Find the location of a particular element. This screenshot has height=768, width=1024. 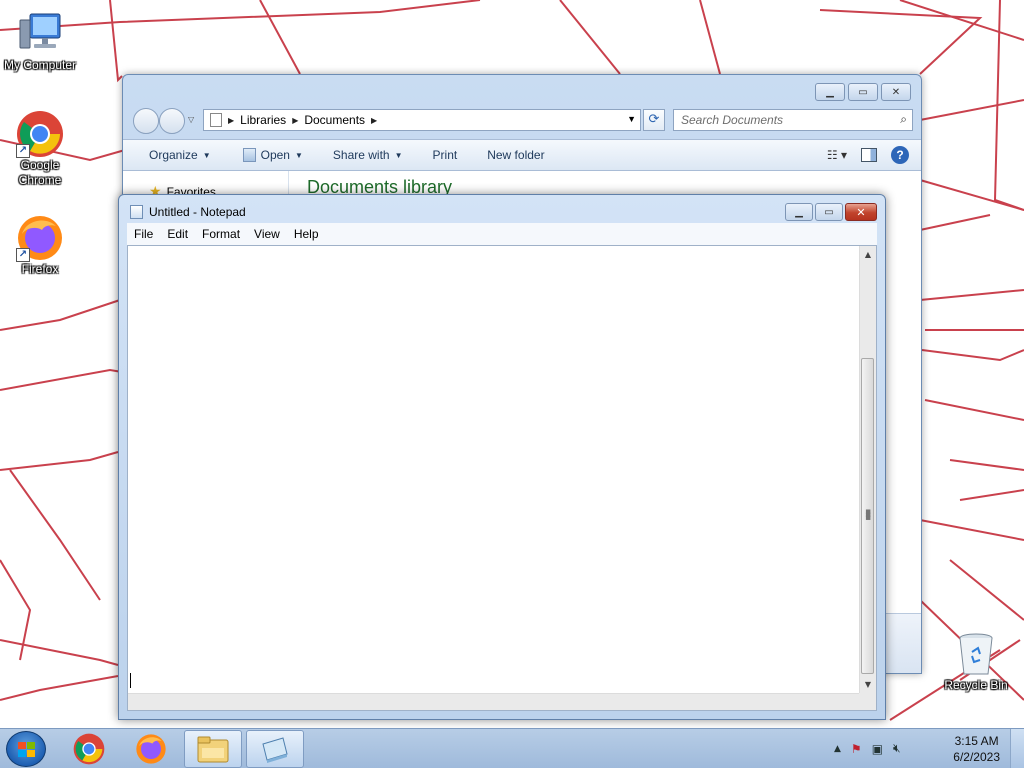

show-desktop-button is located at coordinates (1017, 748).